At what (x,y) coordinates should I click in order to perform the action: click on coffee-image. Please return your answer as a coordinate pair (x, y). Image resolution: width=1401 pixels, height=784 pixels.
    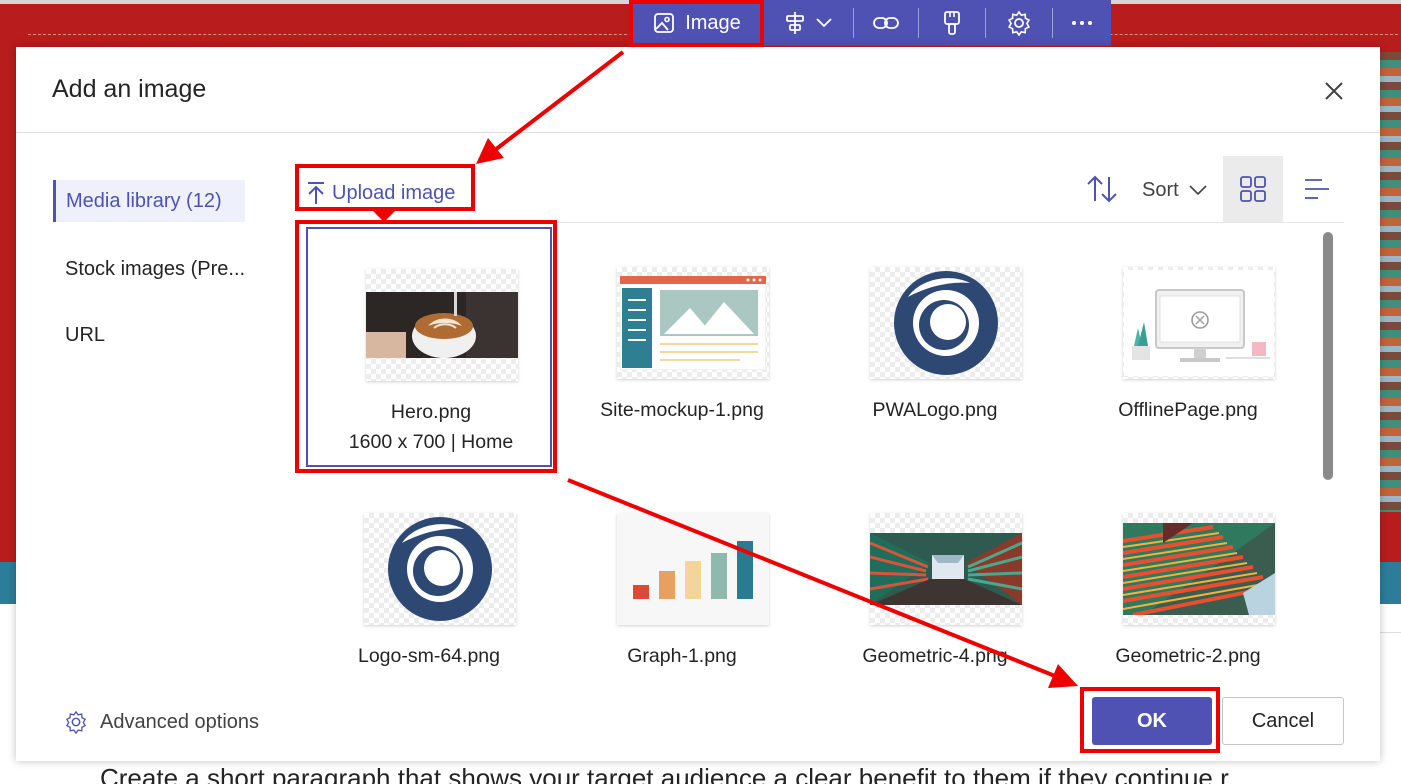
    Looking at the image, I should click on (442, 325).